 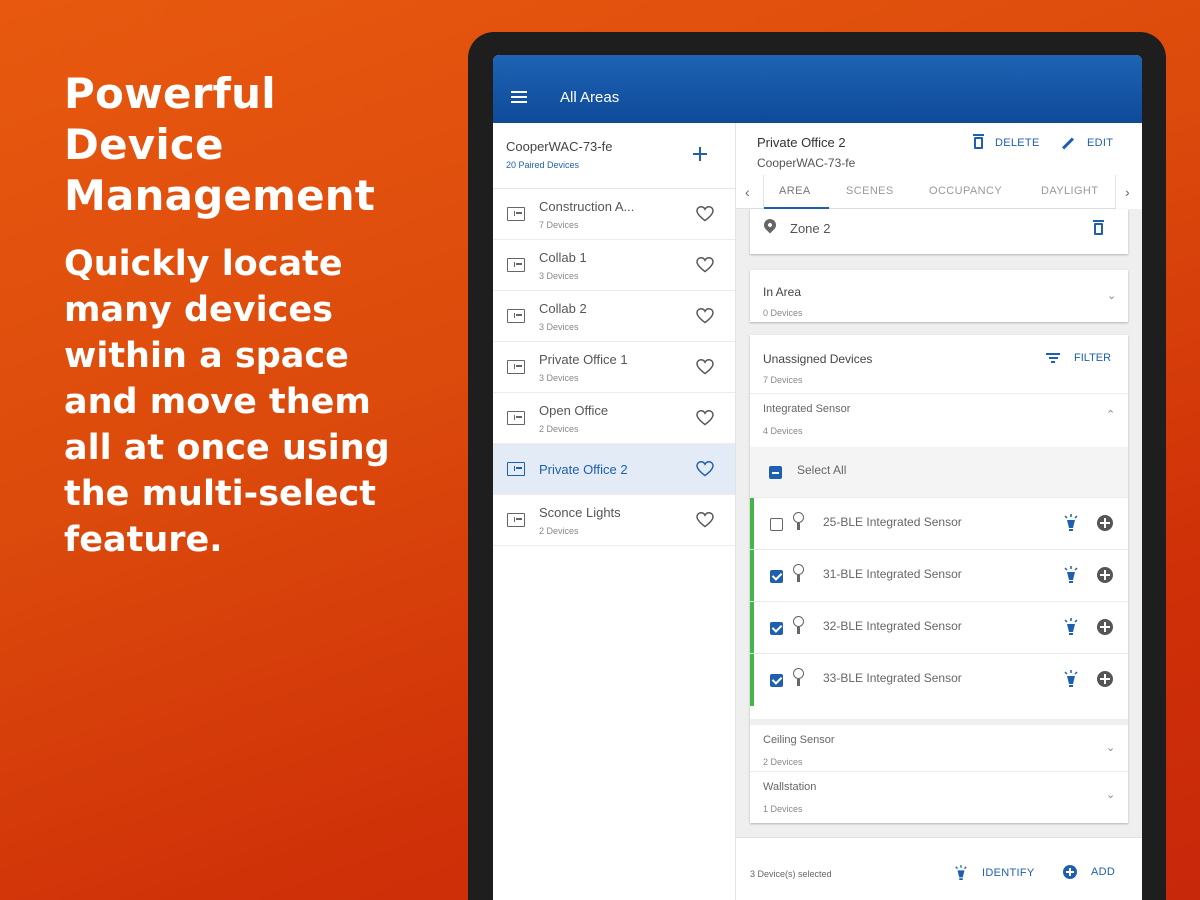 I want to click on tab-bar: ‹ AREA SCENES OCCUPANCY DAYLIGHT ›, so click(x=939, y=192).